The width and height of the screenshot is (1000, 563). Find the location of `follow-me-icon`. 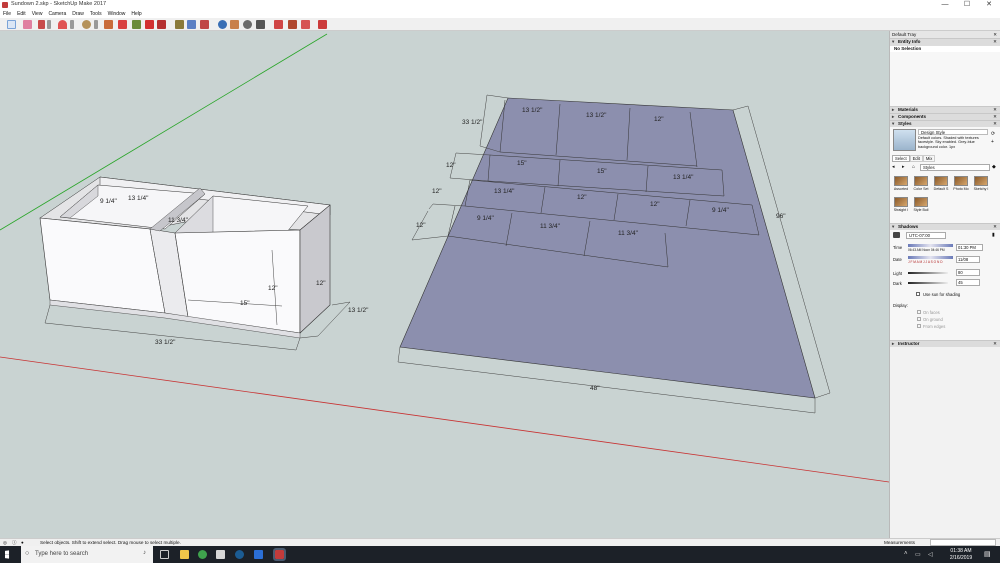

follow-me-icon is located at coordinates (161, 24).